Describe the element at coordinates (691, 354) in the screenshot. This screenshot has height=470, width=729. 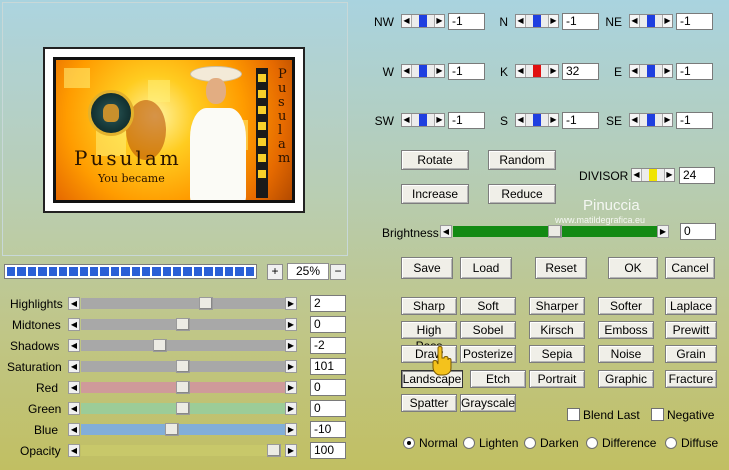
I see `preset-grain-button: Grain` at that location.